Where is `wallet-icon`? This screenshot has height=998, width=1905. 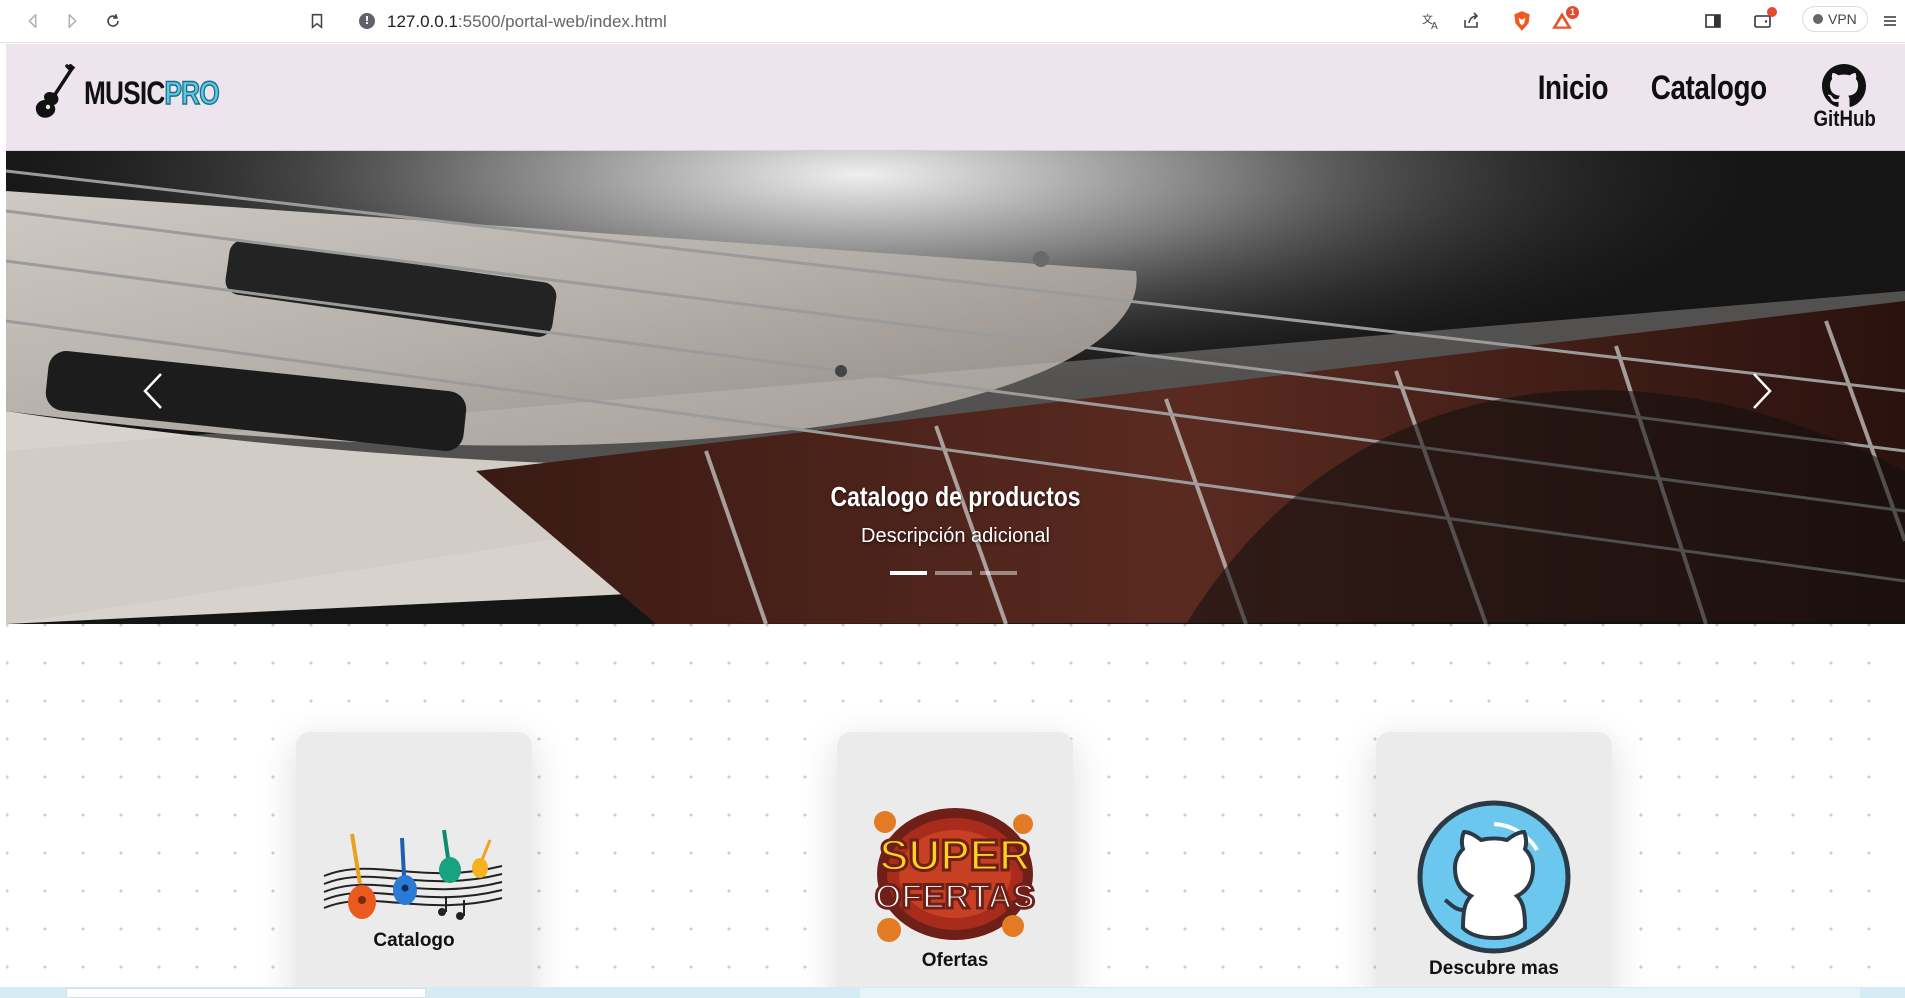 wallet-icon is located at coordinates (1764, 20).